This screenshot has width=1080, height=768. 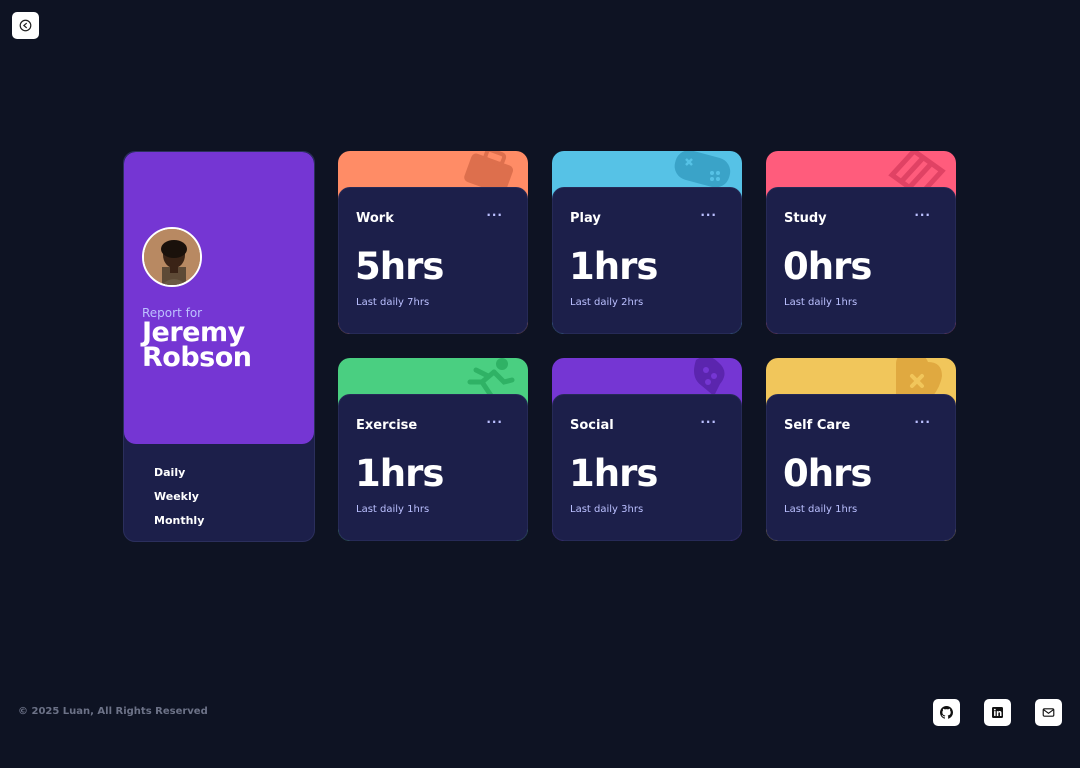 I want to click on github-icon, so click(x=946, y=712).